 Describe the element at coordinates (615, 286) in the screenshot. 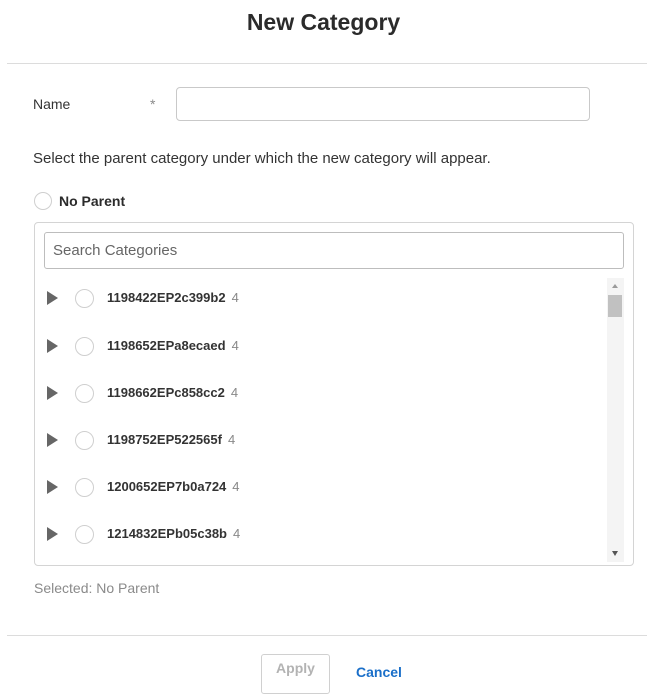

I see `scroll-up-arrow-icon` at that location.